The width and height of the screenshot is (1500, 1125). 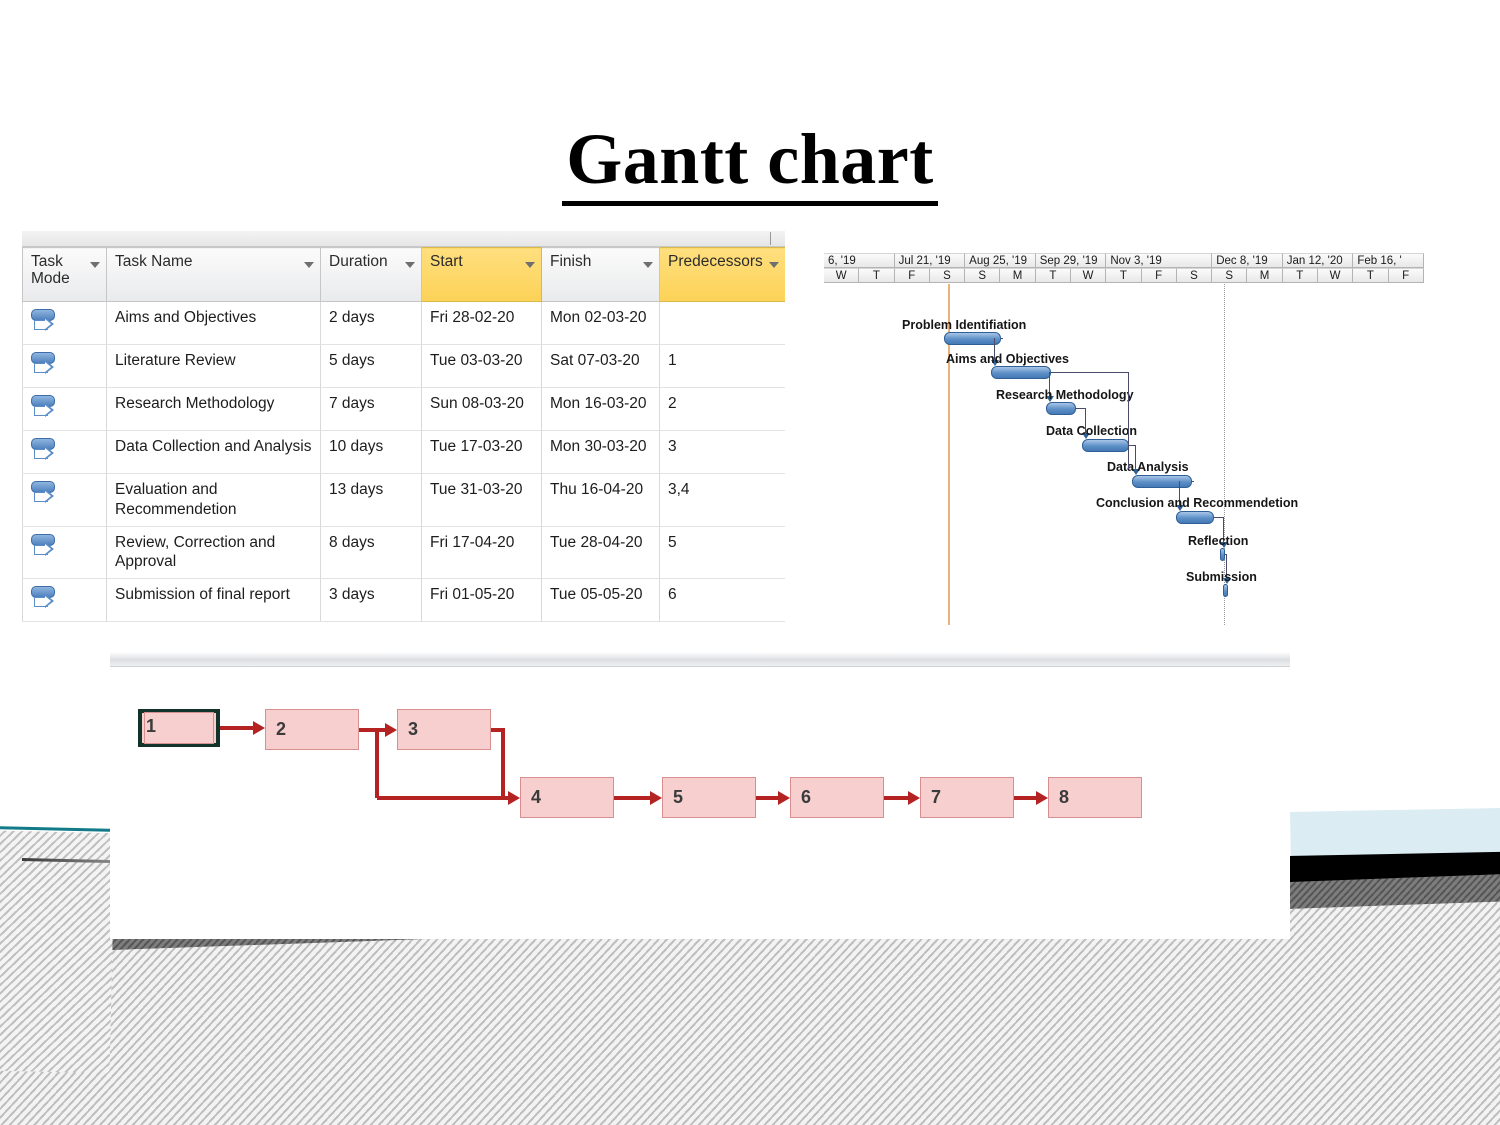 What do you see at coordinates (481, 600) in the screenshot?
I see `start-cell: Fri 01-05-20` at bounding box center [481, 600].